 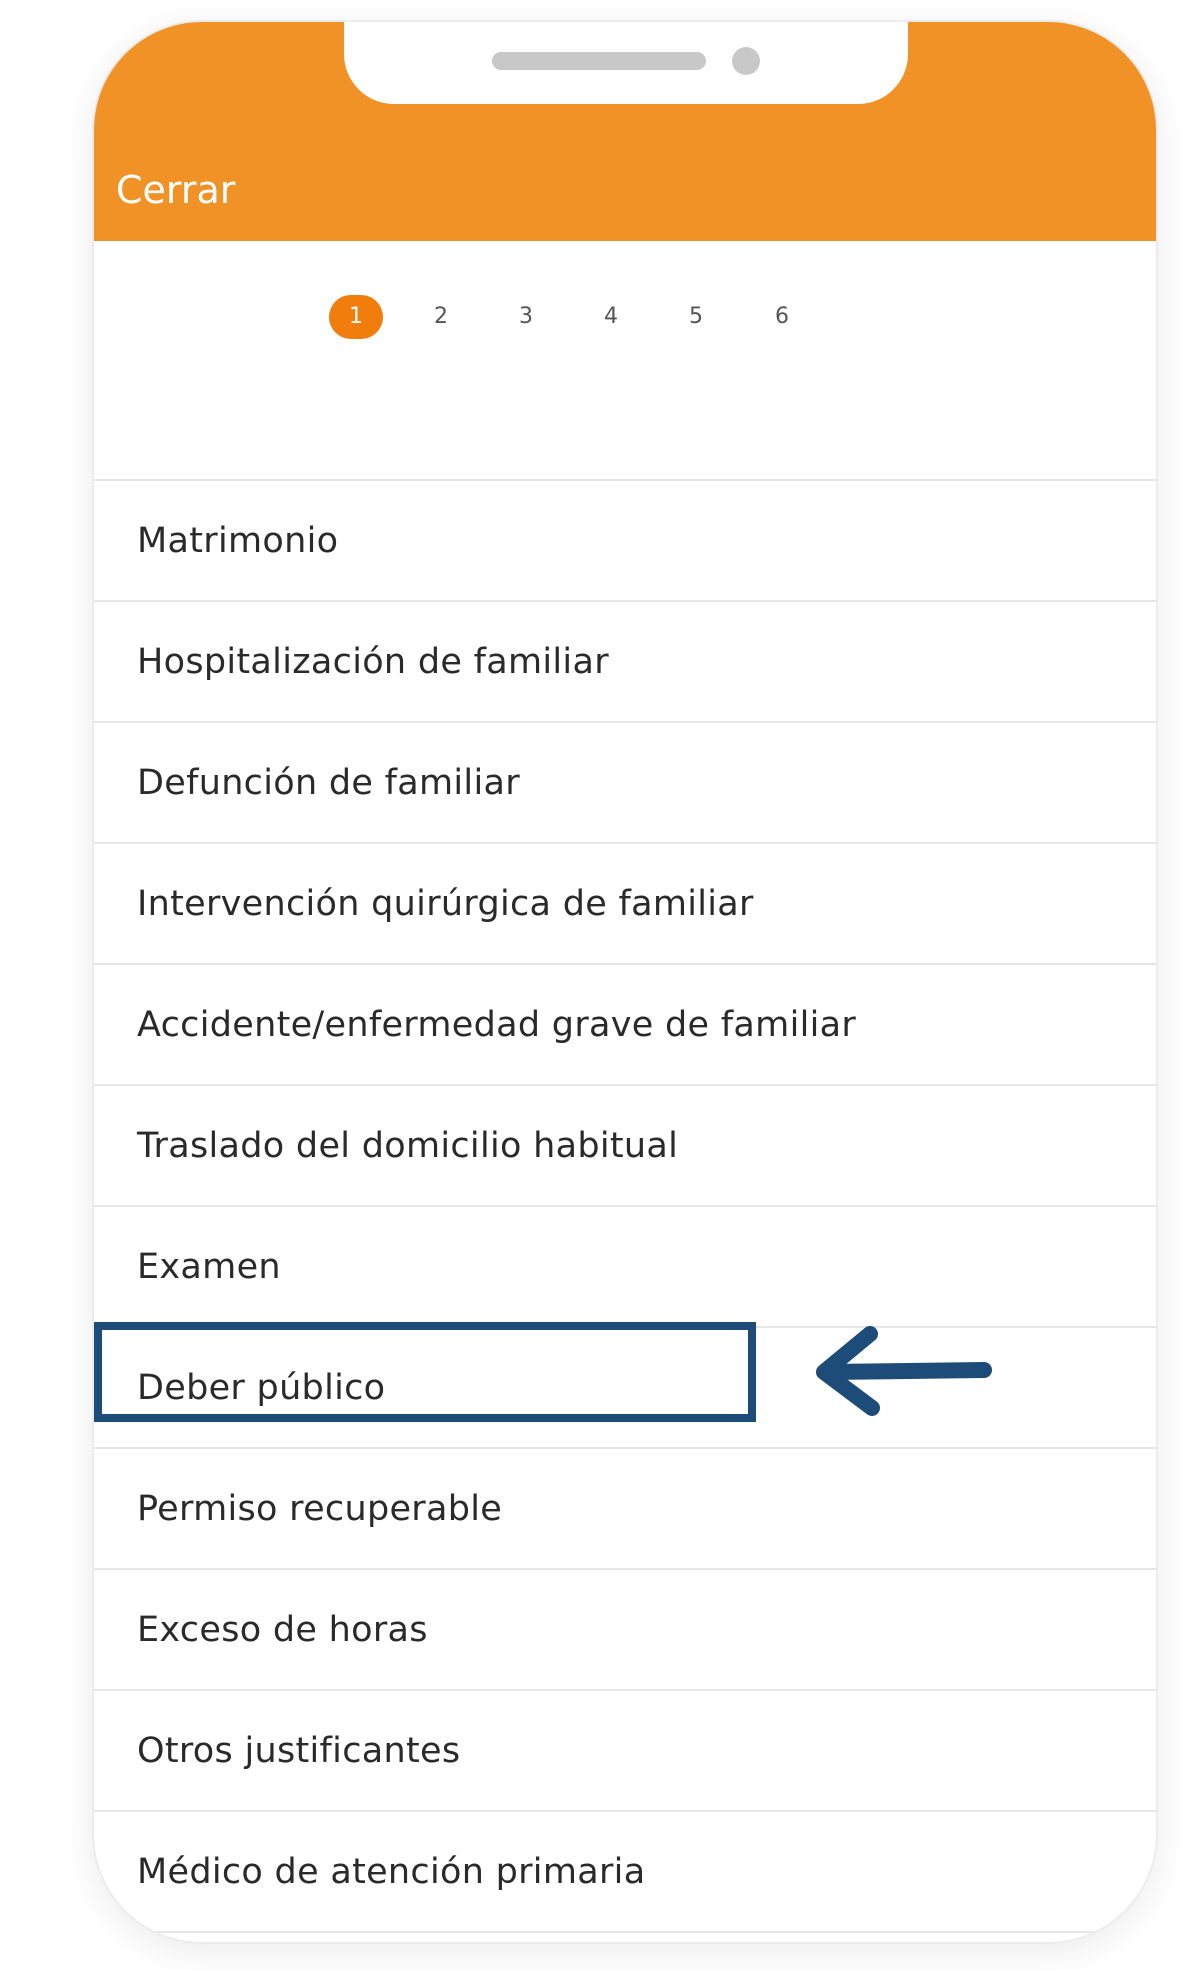 What do you see at coordinates (282, 1630) in the screenshot?
I see `list-item-label: Exceso de horas` at bounding box center [282, 1630].